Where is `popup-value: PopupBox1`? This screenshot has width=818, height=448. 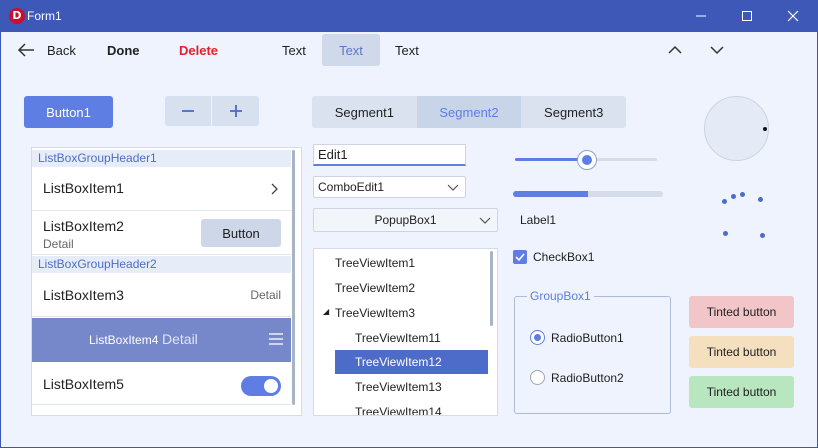 popup-value: PopupBox1 is located at coordinates (405, 220).